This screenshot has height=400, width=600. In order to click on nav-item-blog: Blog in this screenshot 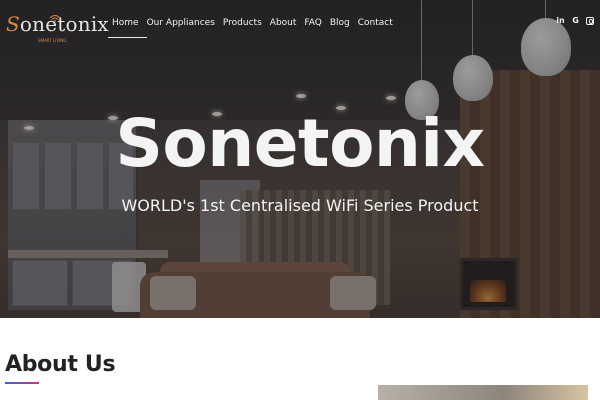, I will do `click(340, 25)`.